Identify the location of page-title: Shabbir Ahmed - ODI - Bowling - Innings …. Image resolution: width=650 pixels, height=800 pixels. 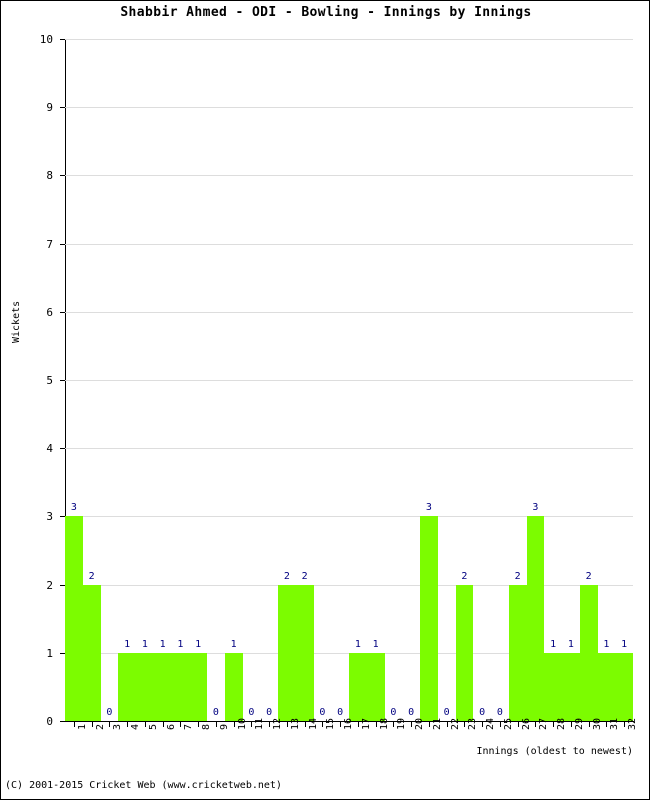
(326, 12).